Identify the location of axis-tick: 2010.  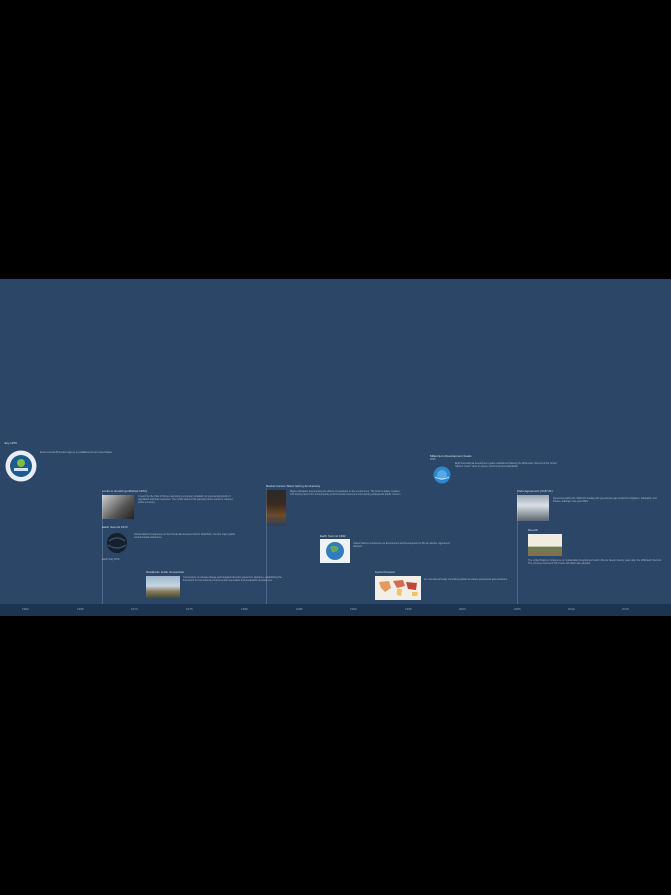
(571, 609).